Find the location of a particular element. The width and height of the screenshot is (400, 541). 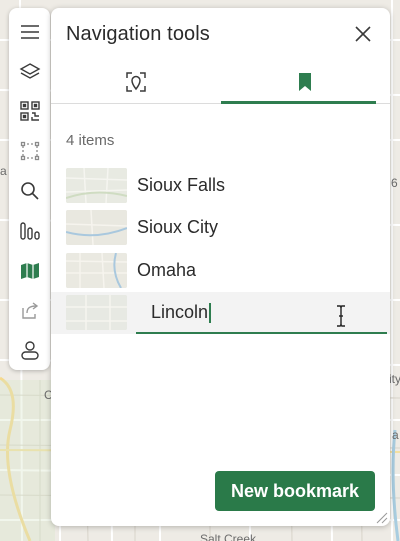

tab-locate is located at coordinates (136, 81).